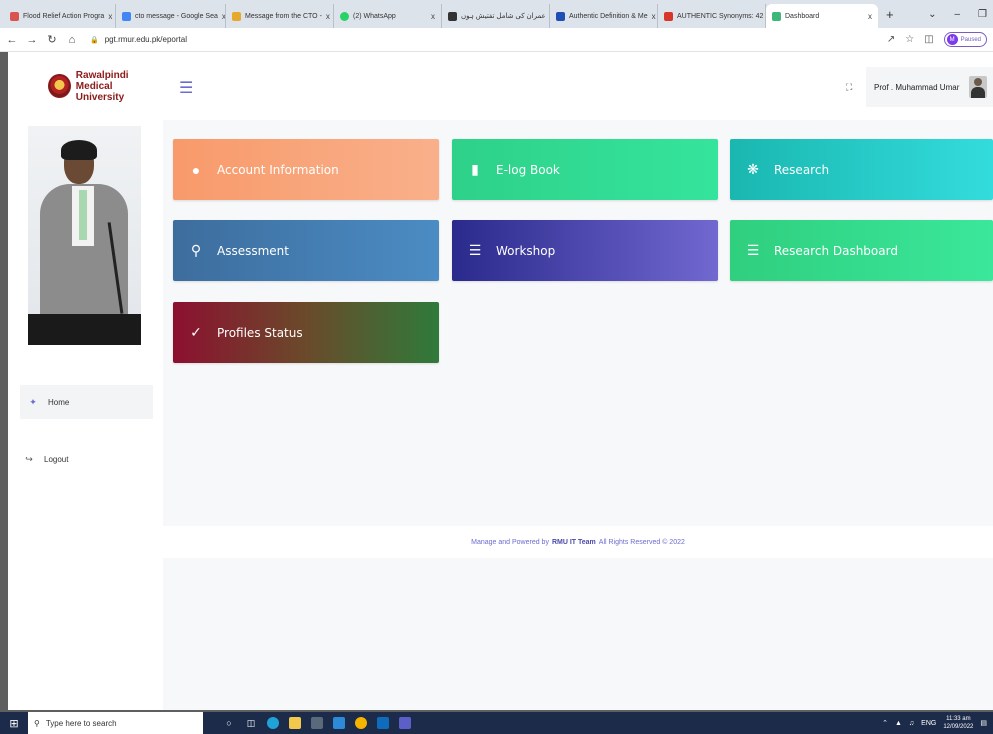  I want to click on sidebar-item-label: Logout, so click(56, 459).